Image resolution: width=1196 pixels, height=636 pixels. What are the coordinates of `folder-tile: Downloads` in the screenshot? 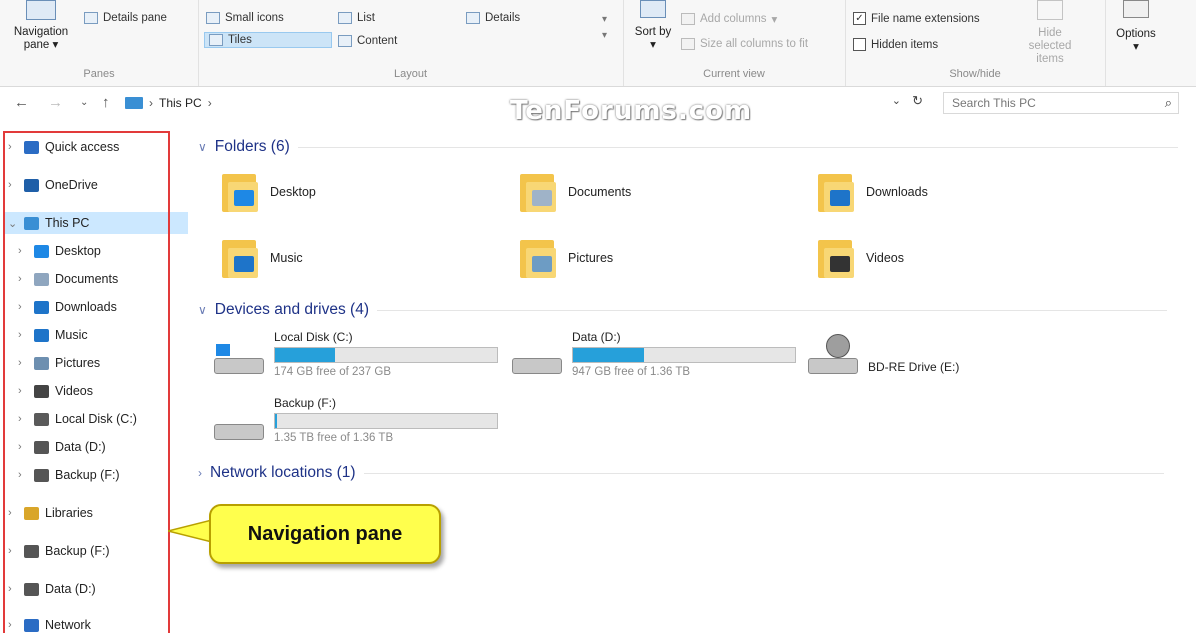 It's located at (872, 192).